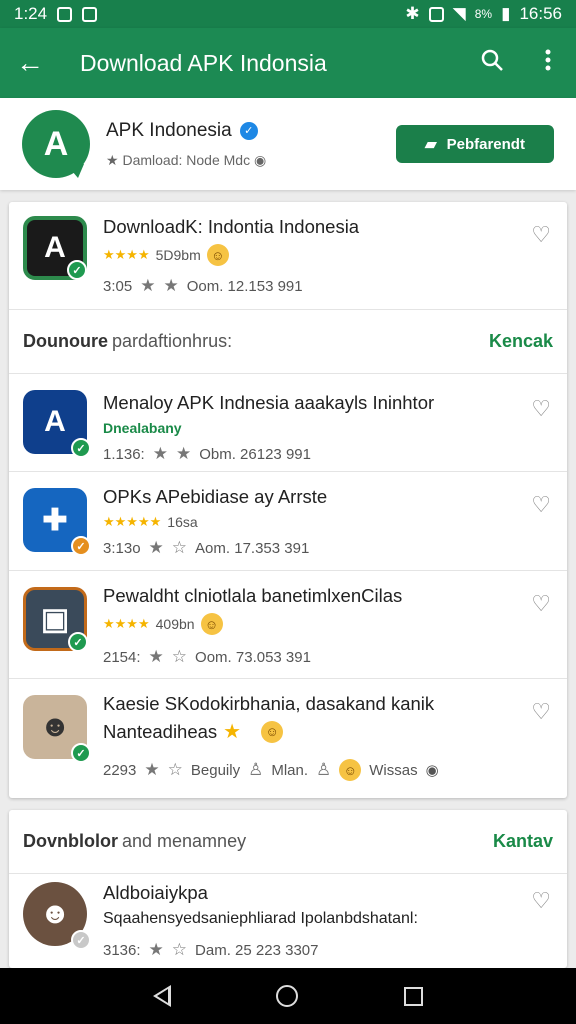 This screenshot has width=576, height=1024. I want to click on sparkle-star-icon: ★, so click(232, 732).